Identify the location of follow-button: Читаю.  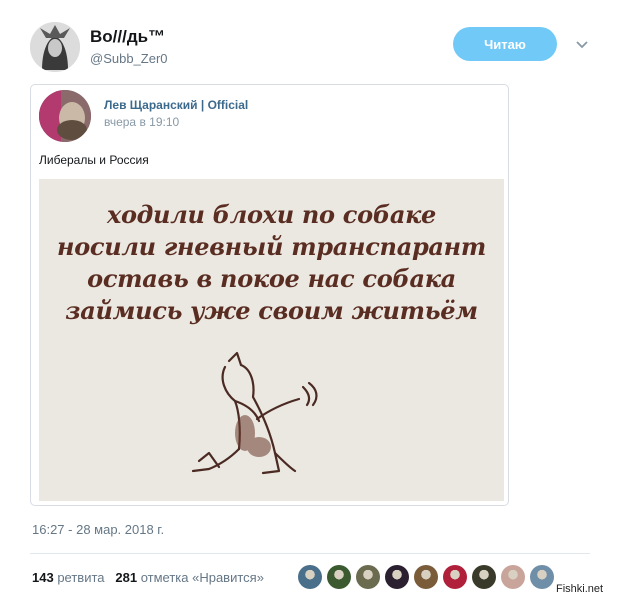
(505, 44).